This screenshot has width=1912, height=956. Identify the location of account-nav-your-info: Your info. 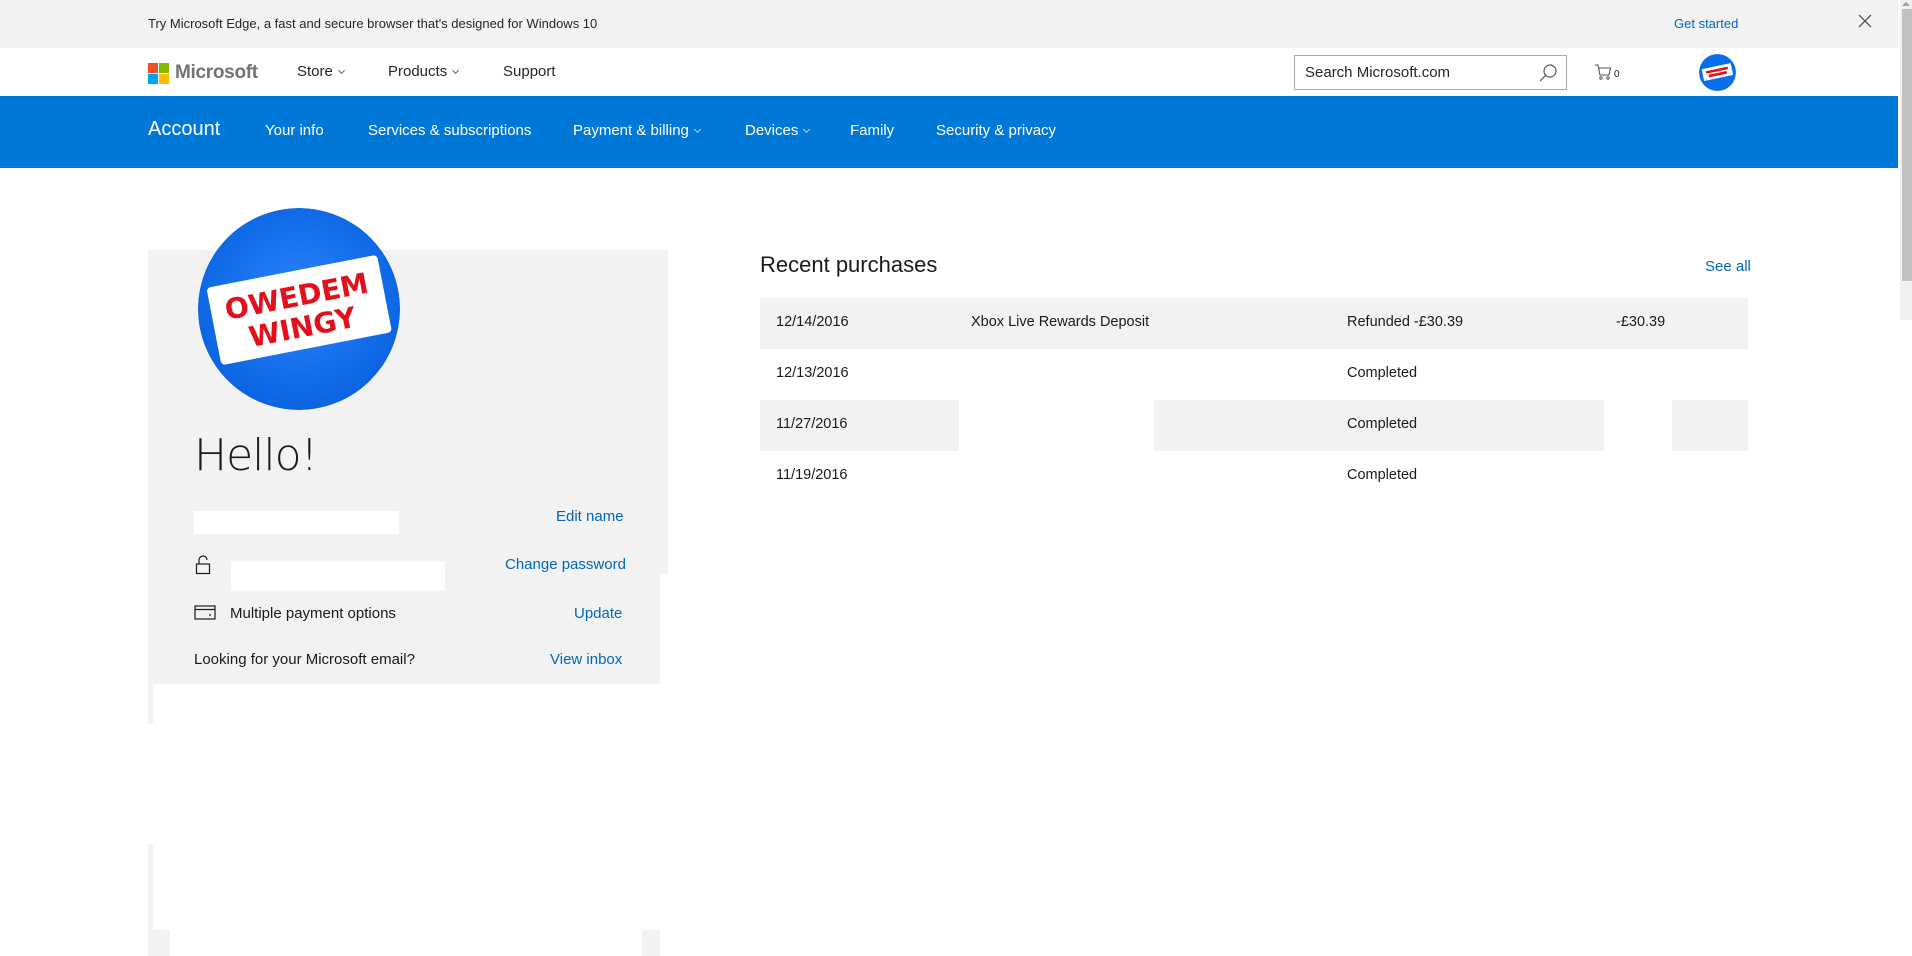
(294, 130).